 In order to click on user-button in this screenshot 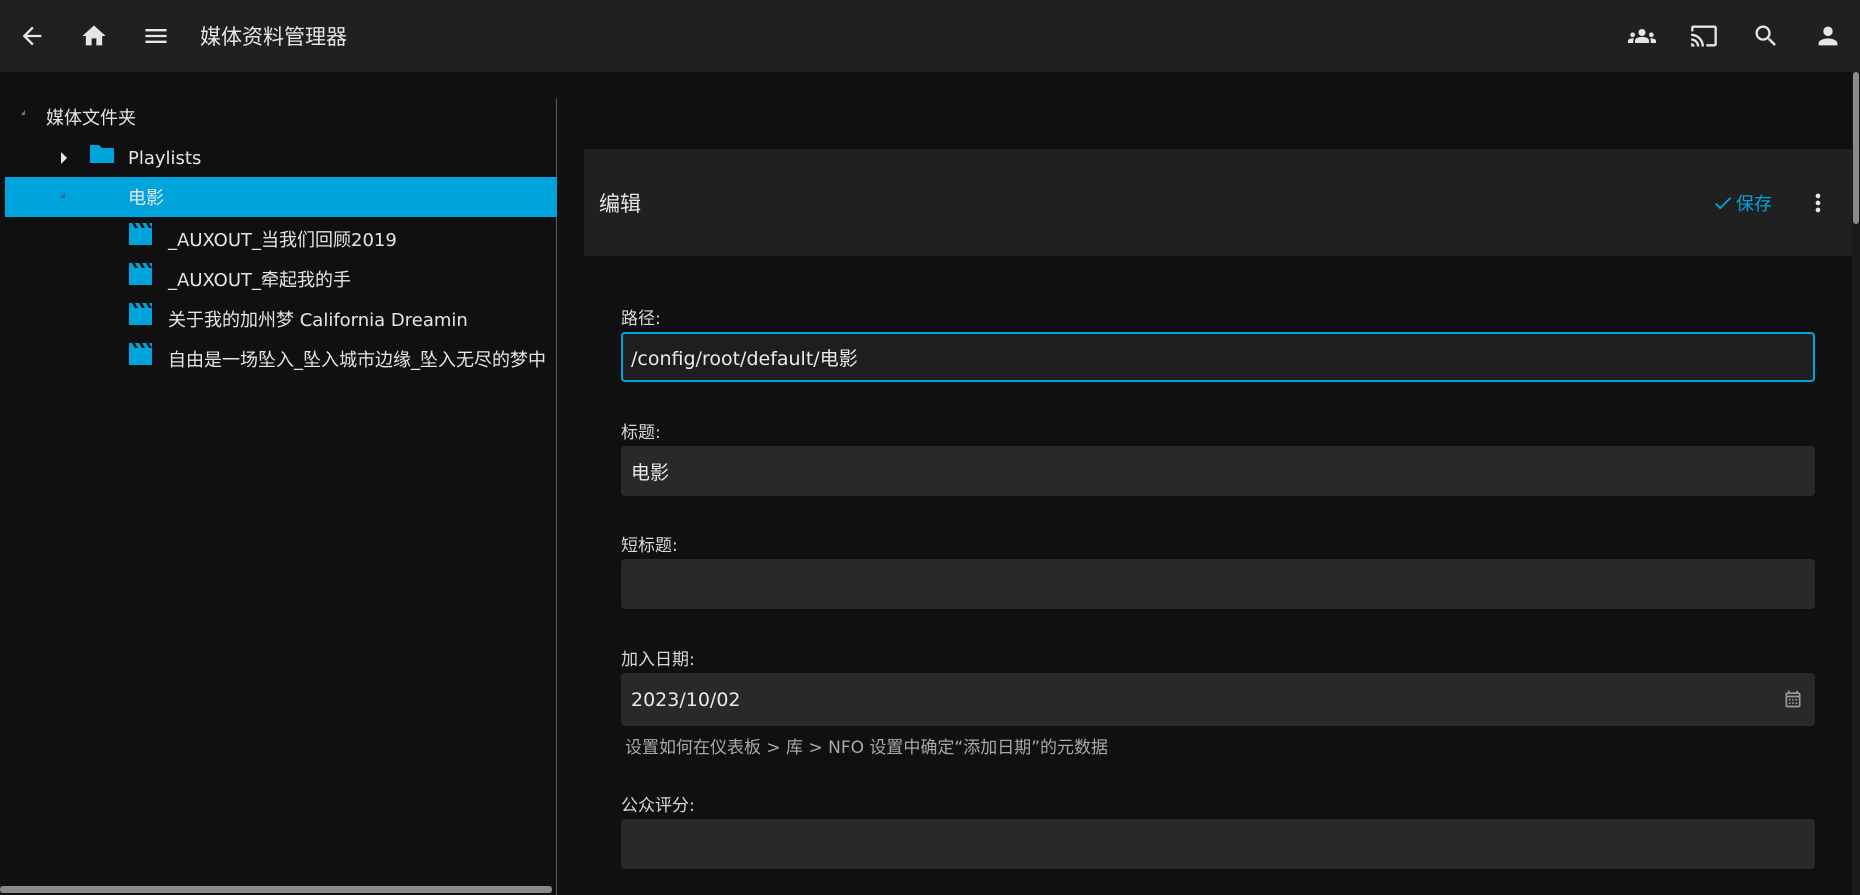, I will do `click(1828, 36)`.